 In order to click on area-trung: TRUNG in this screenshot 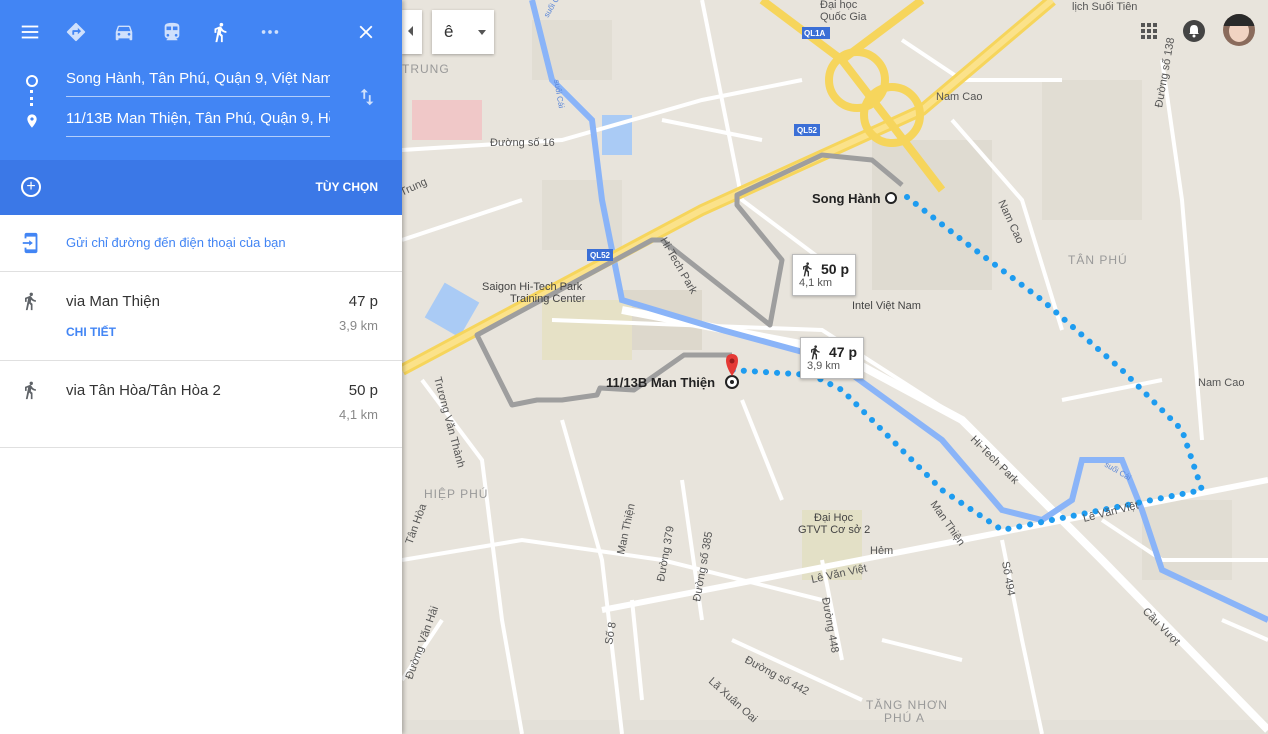, I will do `click(426, 69)`.